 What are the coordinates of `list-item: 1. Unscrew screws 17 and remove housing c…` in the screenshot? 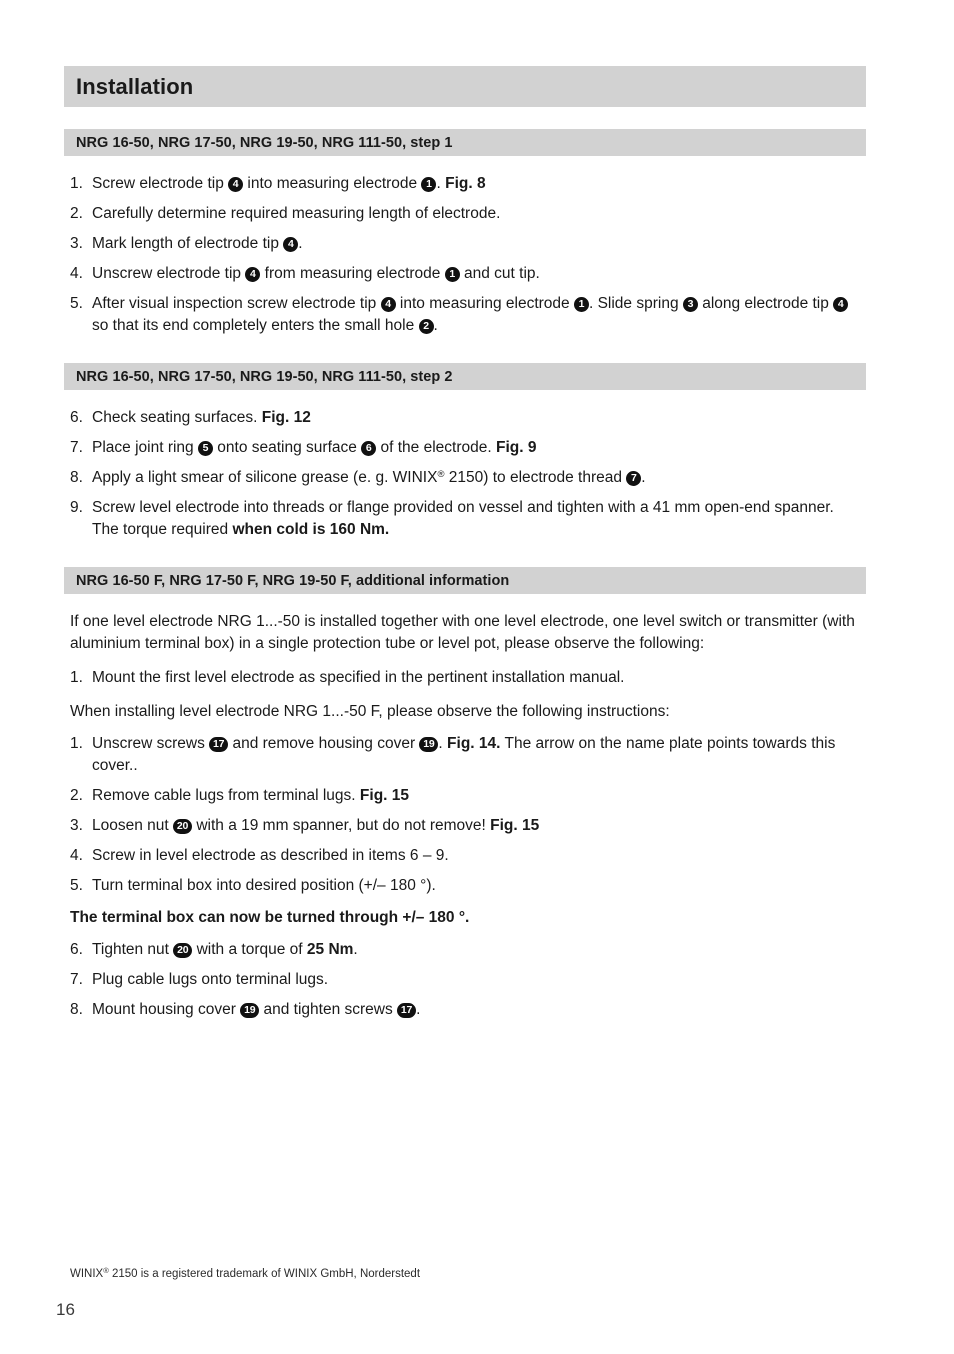 It's located at (465, 755).